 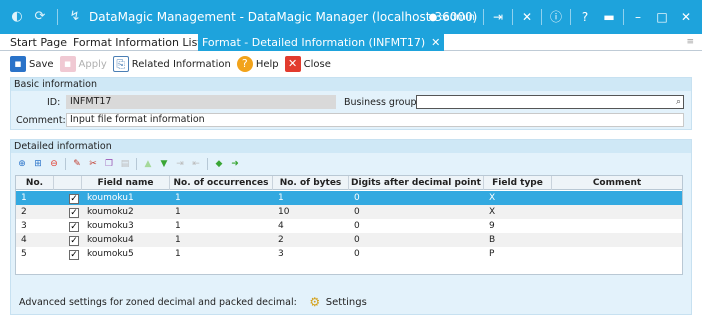 What do you see at coordinates (83, 64) in the screenshot?
I see `apply-button: ▪ Apply` at bounding box center [83, 64].